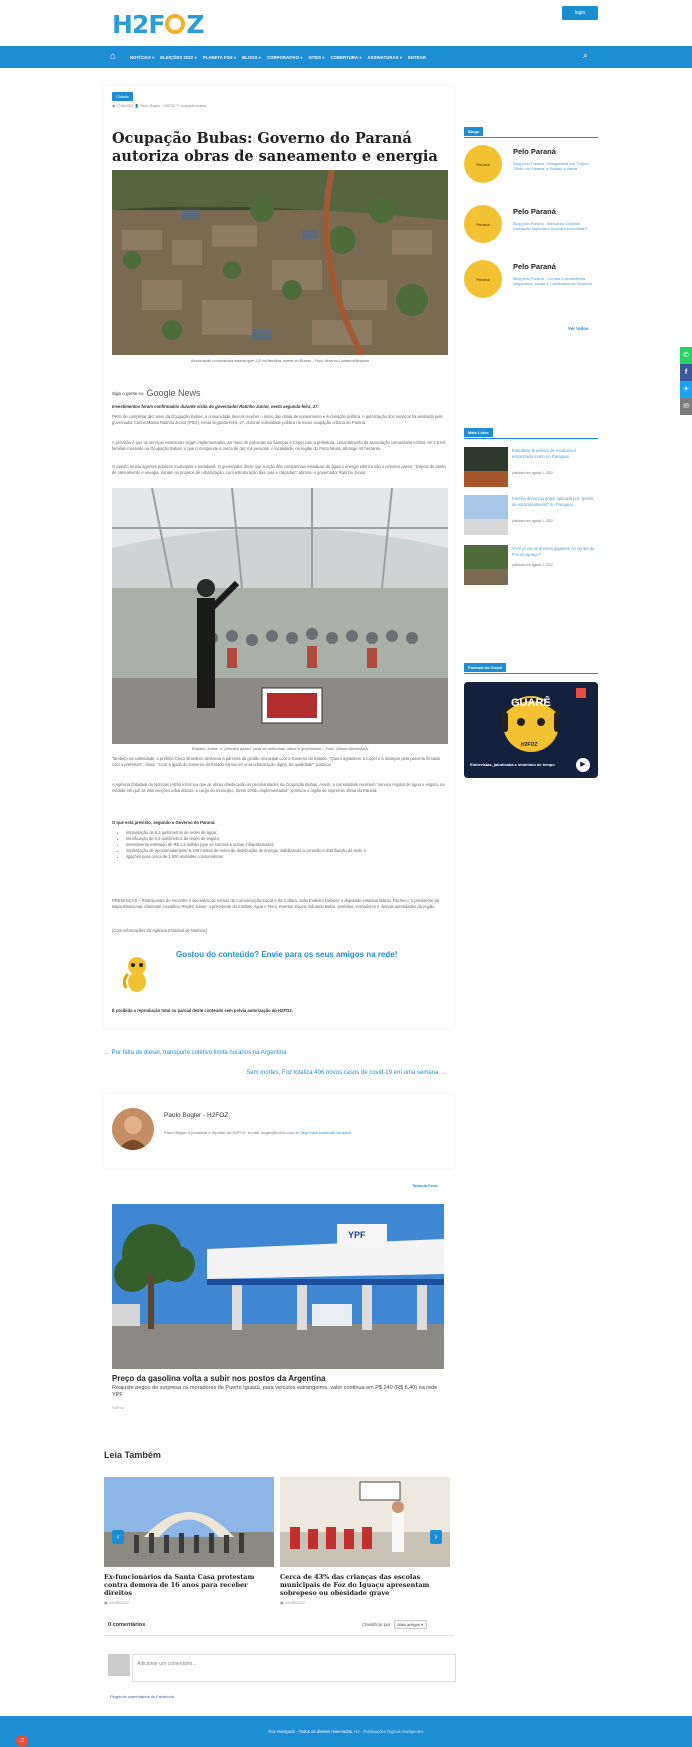 This screenshot has width=692, height=1747. What do you see at coordinates (292, 1602) in the screenshot?
I see `related-card-date: ▣ 02/08/2022` at bounding box center [292, 1602].